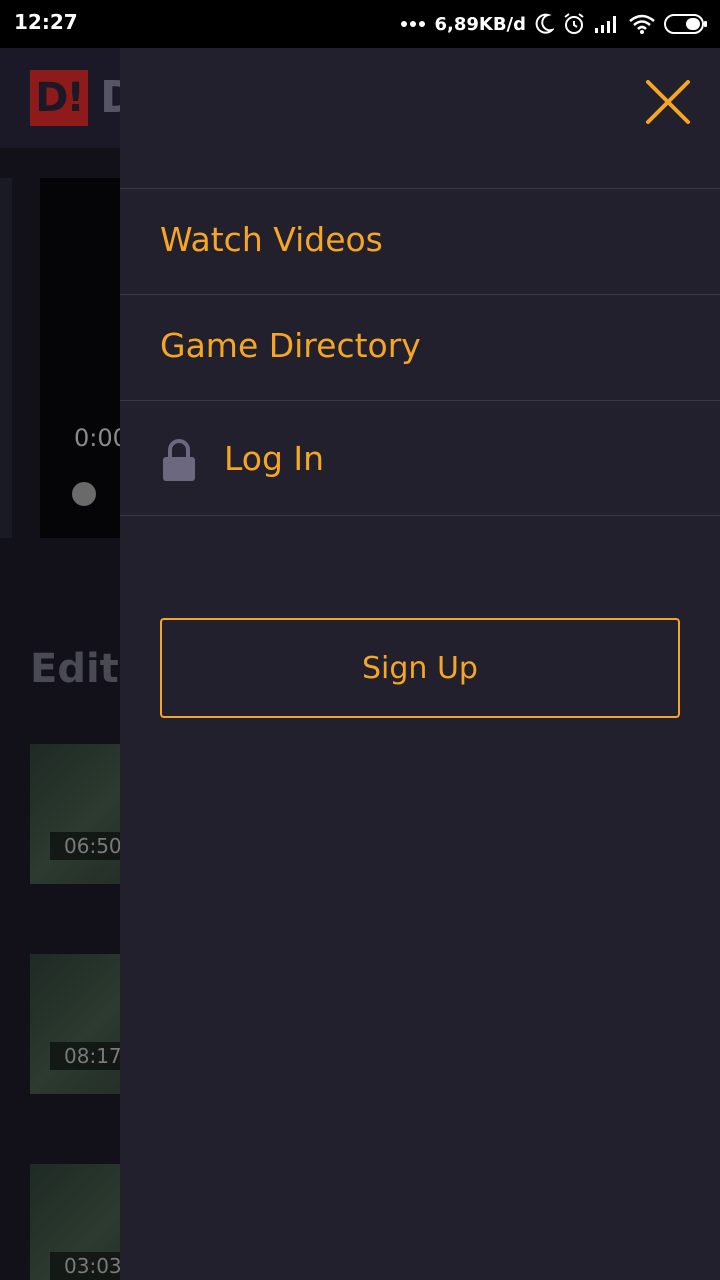 This screenshot has width=720, height=1280. Describe the element at coordinates (6, 358) in the screenshot. I see `video-strip` at that location.